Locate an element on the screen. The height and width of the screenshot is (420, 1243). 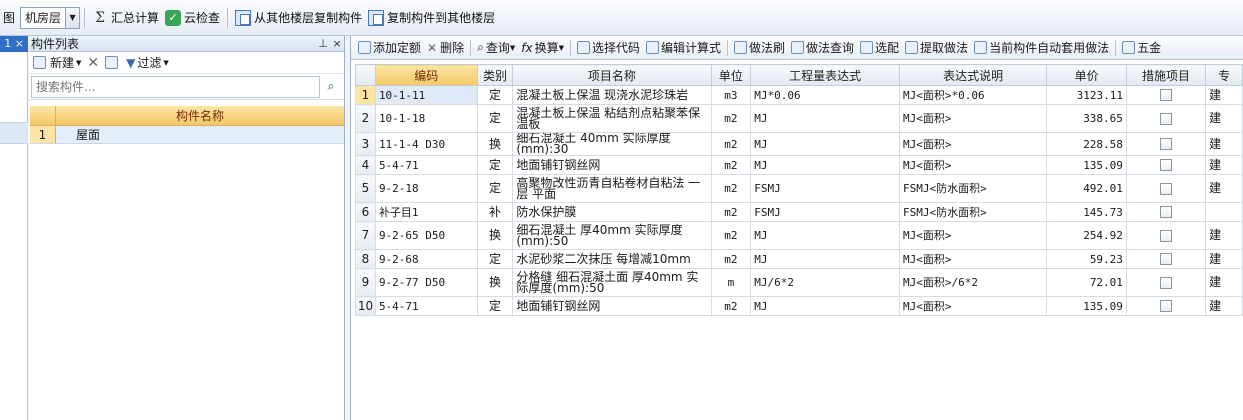
item-name: 混凝土板上保温 粘结剂点粘聚苯保温板 is located at coordinates (612, 118).